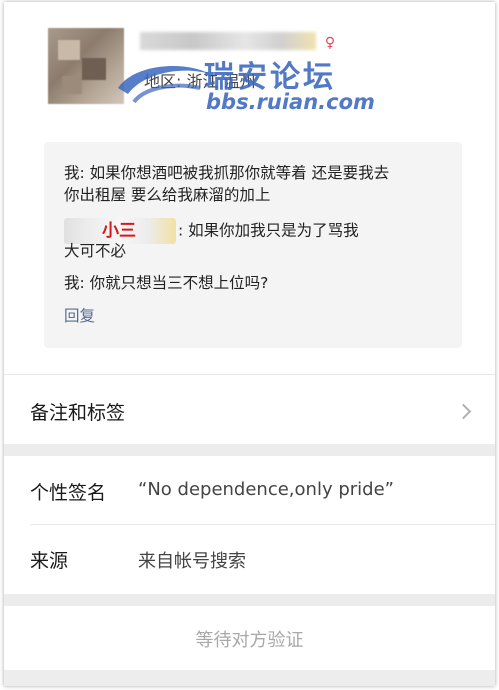 This screenshot has width=499, height=690. Describe the element at coordinates (330, 43) in the screenshot. I see `female-icon: ♀` at that location.